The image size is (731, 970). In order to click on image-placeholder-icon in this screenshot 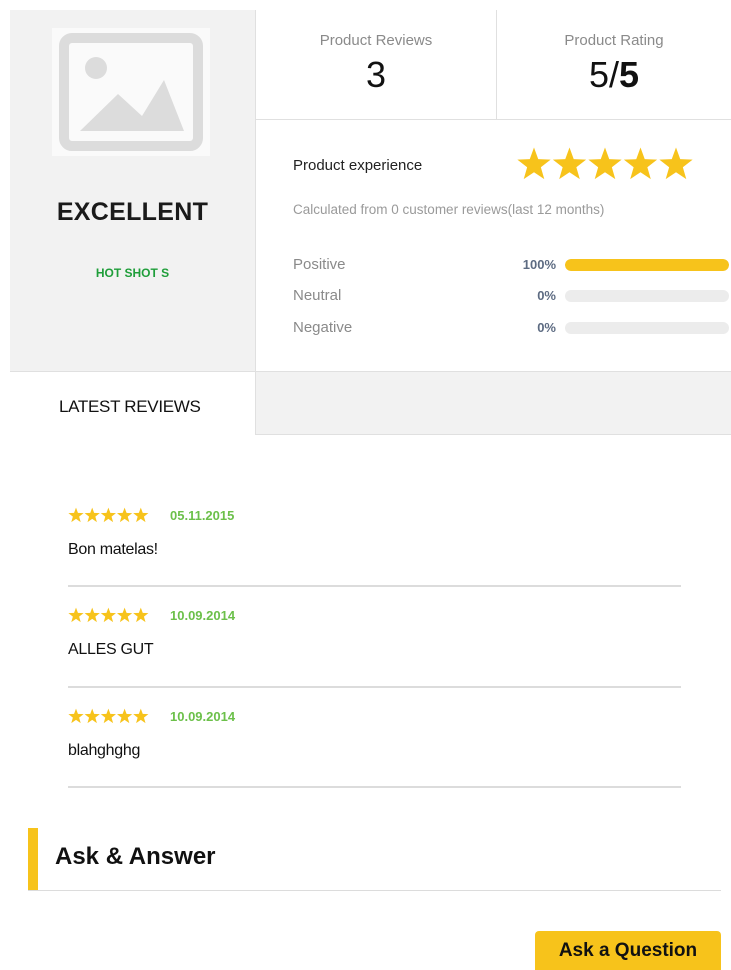, I will do `click(131, 92)`.